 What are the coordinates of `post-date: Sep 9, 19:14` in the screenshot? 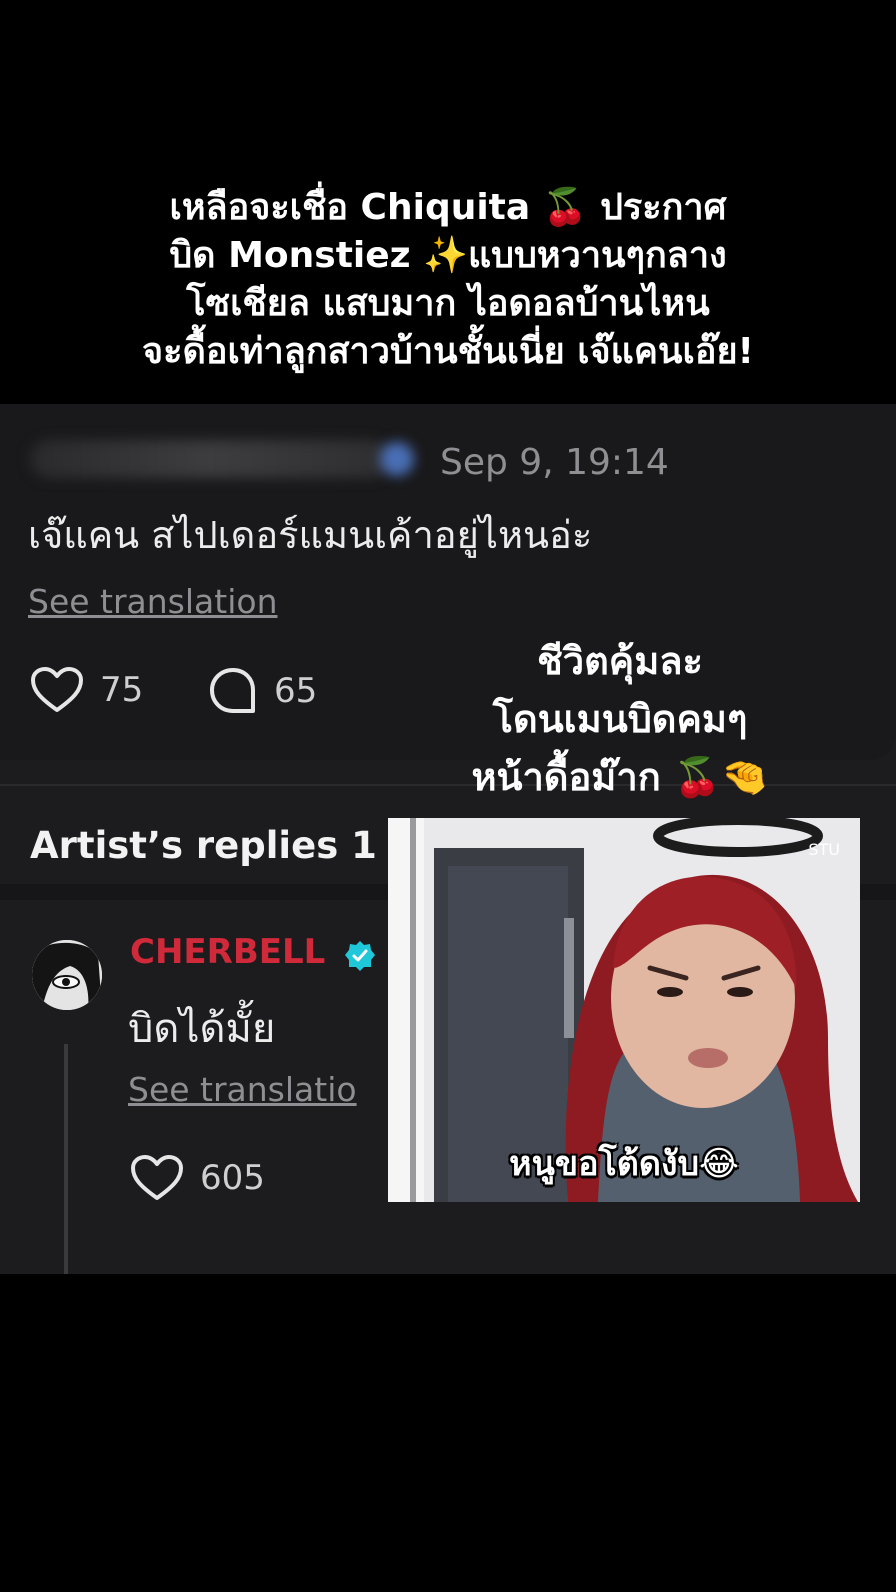 It's located at (554, 462).